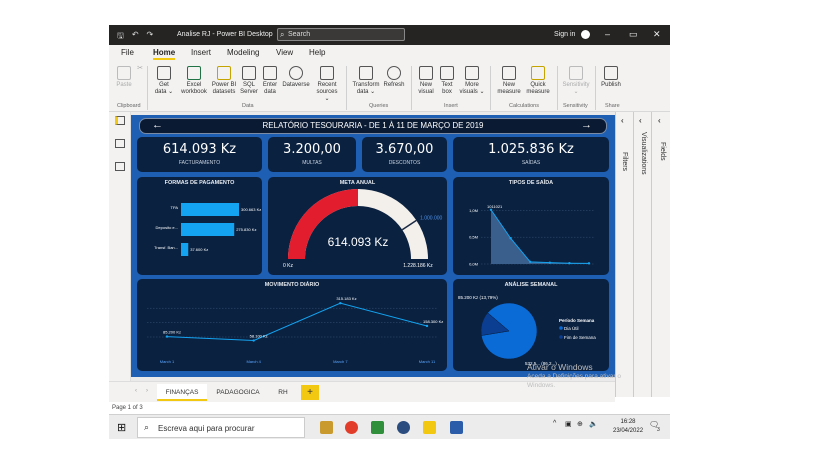 The height and width of the screenshot is (467, 830). Describe the element at coordinates (585, 34) in the screenshot. I see `avatar` at that location.